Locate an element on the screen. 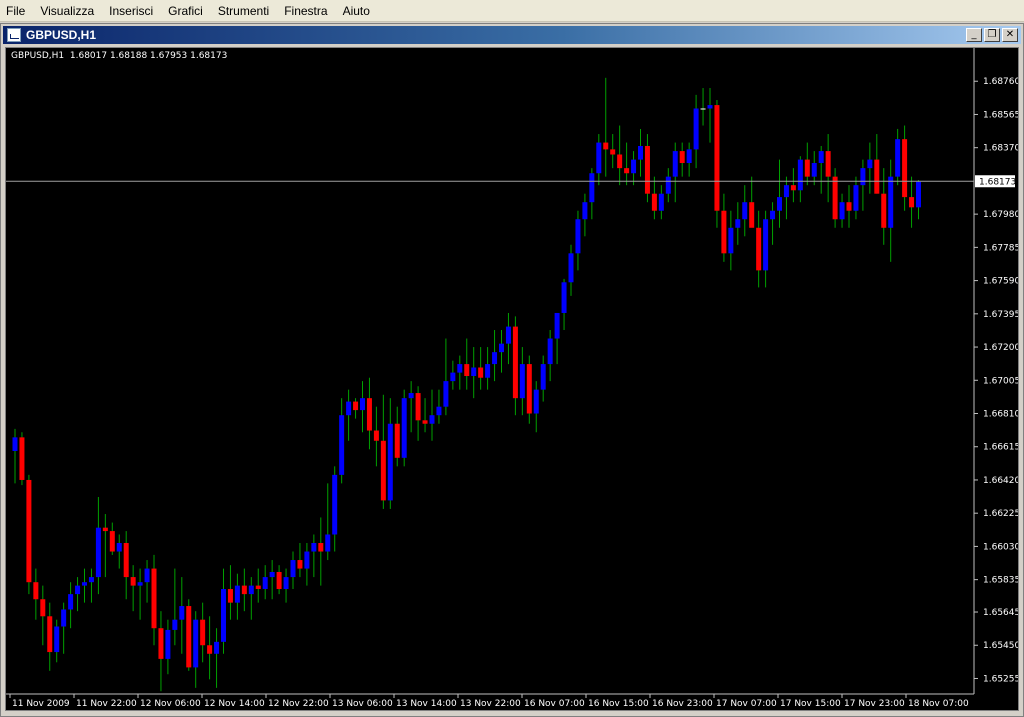 This screenshot has width=1024, height=717. price-tick-label: 1.65255 is located at coordinates (1000, 679).